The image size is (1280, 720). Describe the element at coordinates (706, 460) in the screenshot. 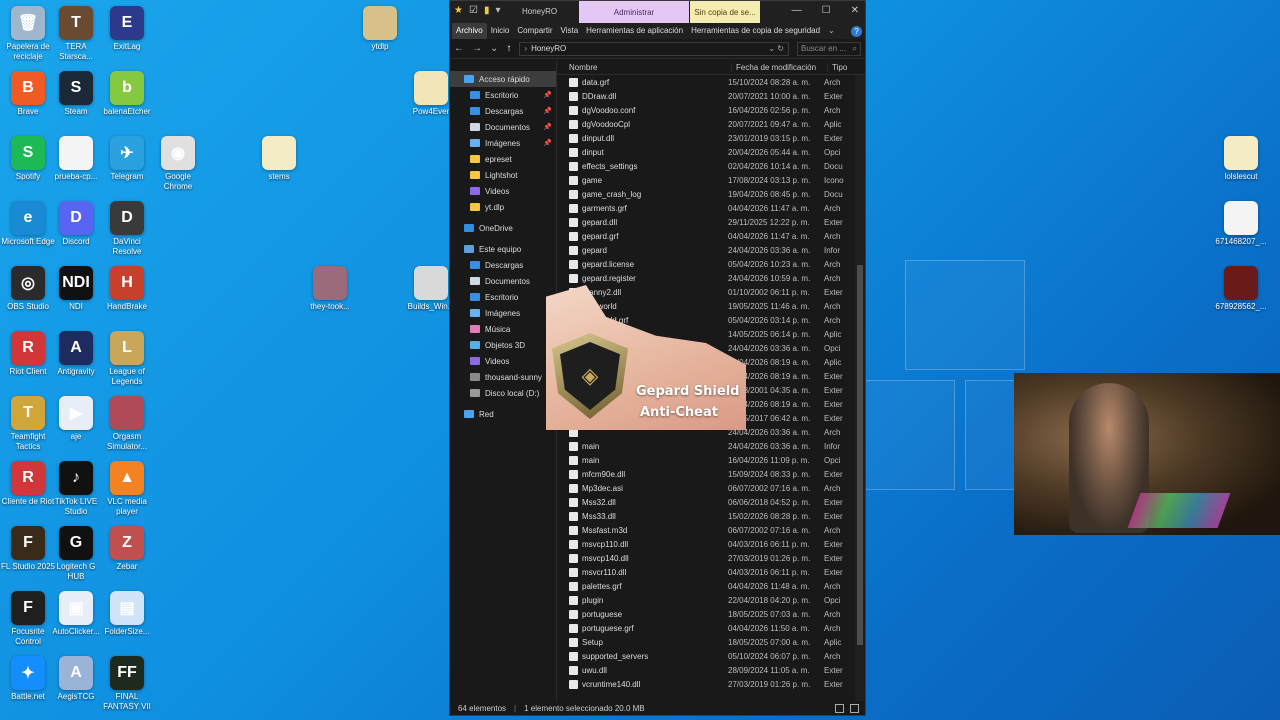

I see `file-row: main 16/04/2026 11:09 p. m. Opci` at that location.